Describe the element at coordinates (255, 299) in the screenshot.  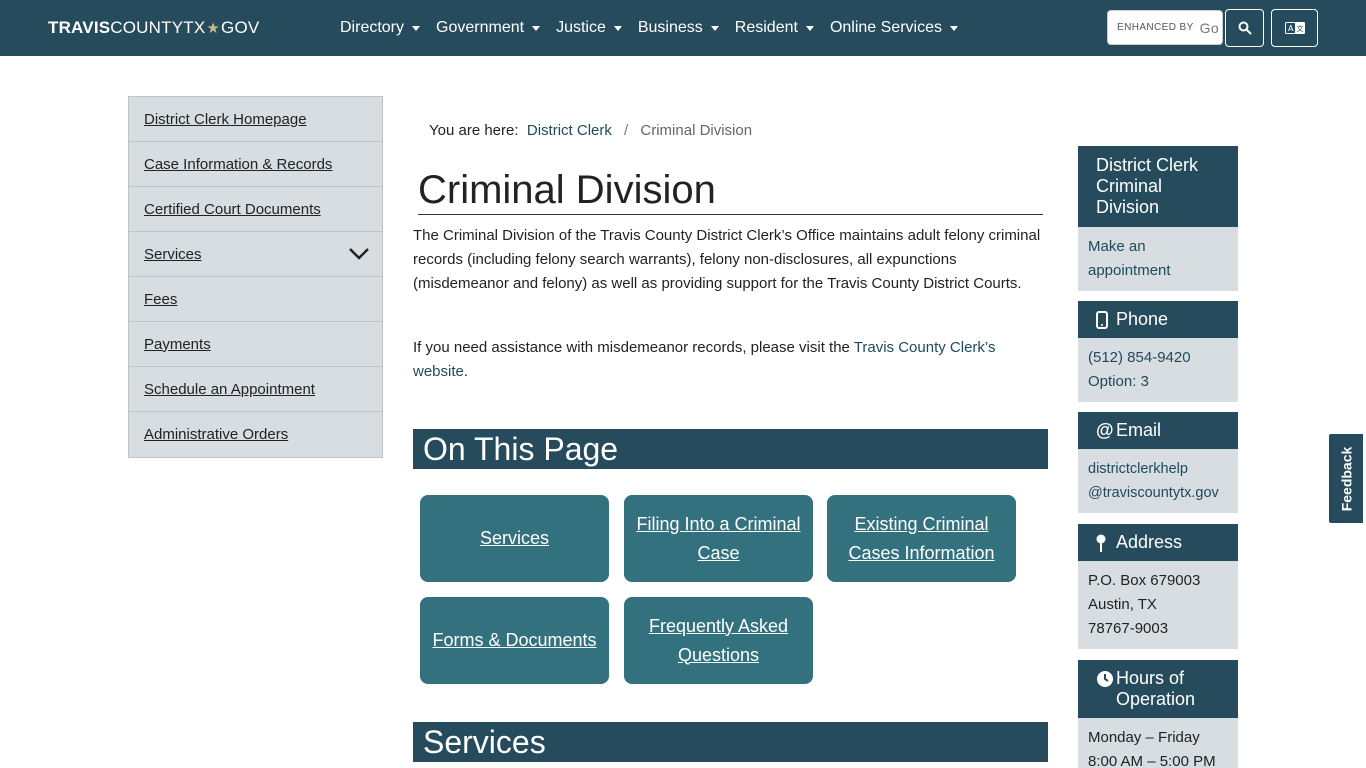
I see `sidebar-item-fees: Fees` at that location.